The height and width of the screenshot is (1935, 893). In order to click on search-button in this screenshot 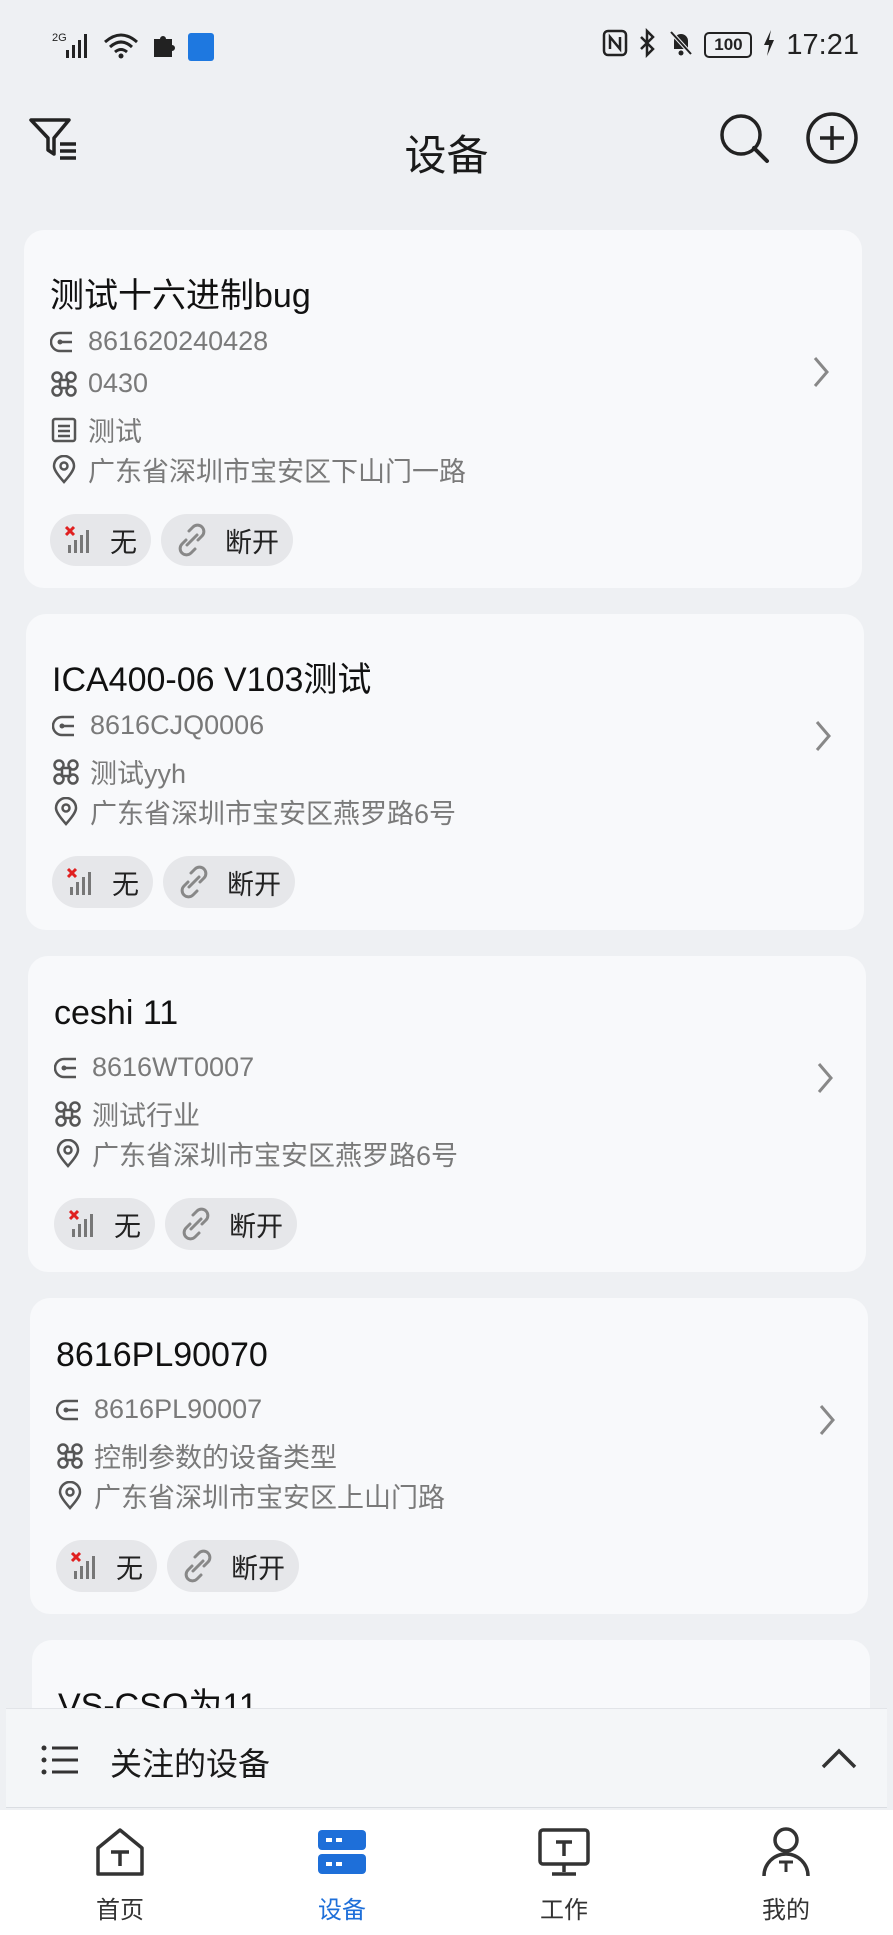, I will do `click(744, 138)`.